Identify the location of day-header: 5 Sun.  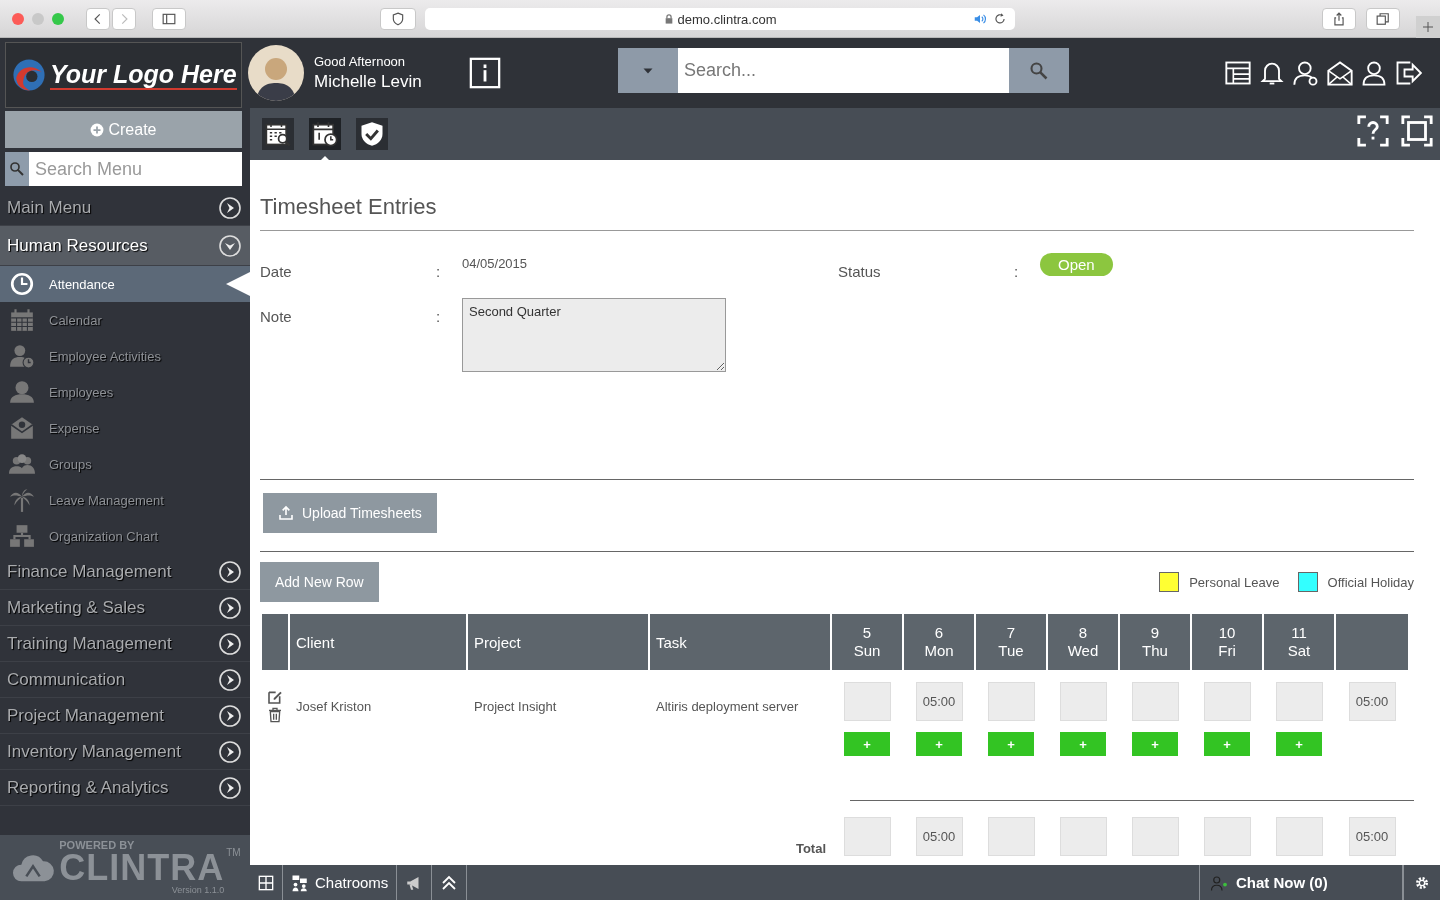
(867, 642).